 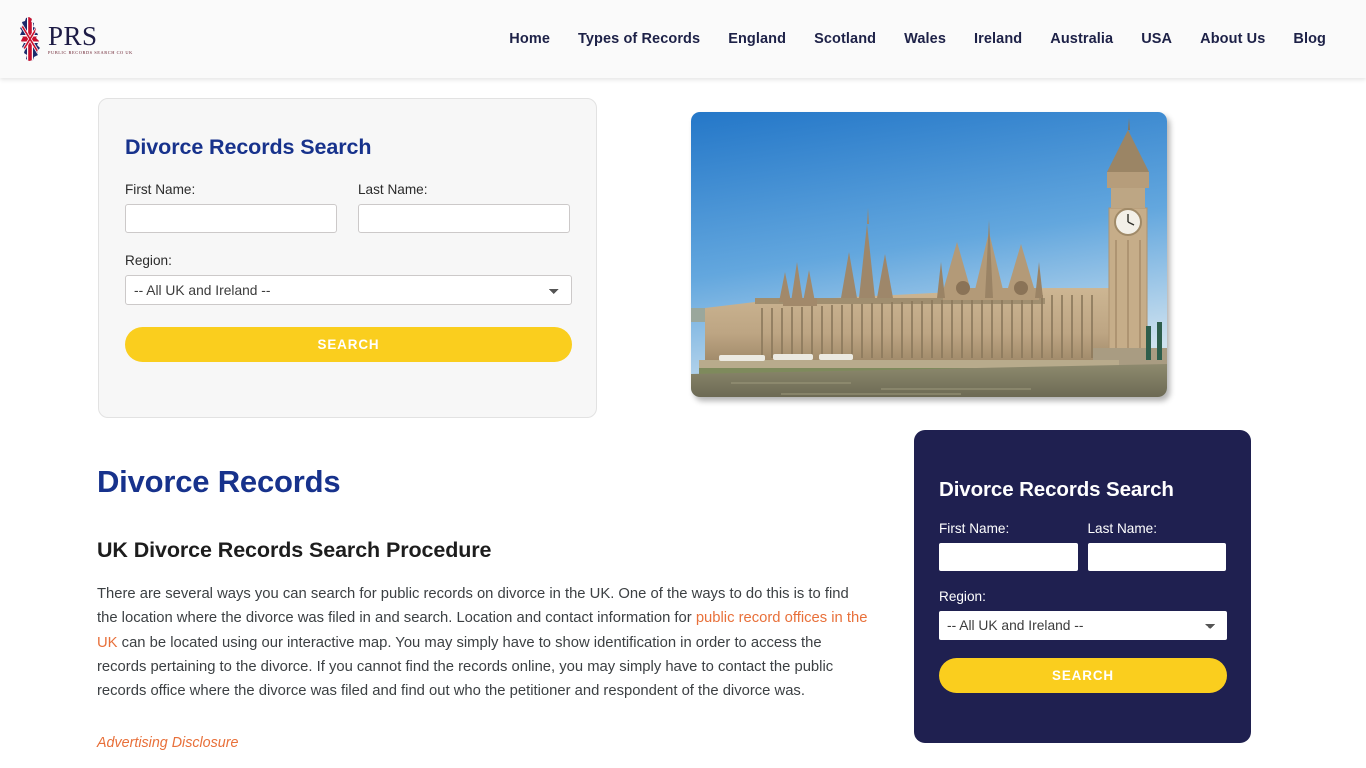 I want to click on hero-search-button: SEARCH, so click(x=348, y=344).